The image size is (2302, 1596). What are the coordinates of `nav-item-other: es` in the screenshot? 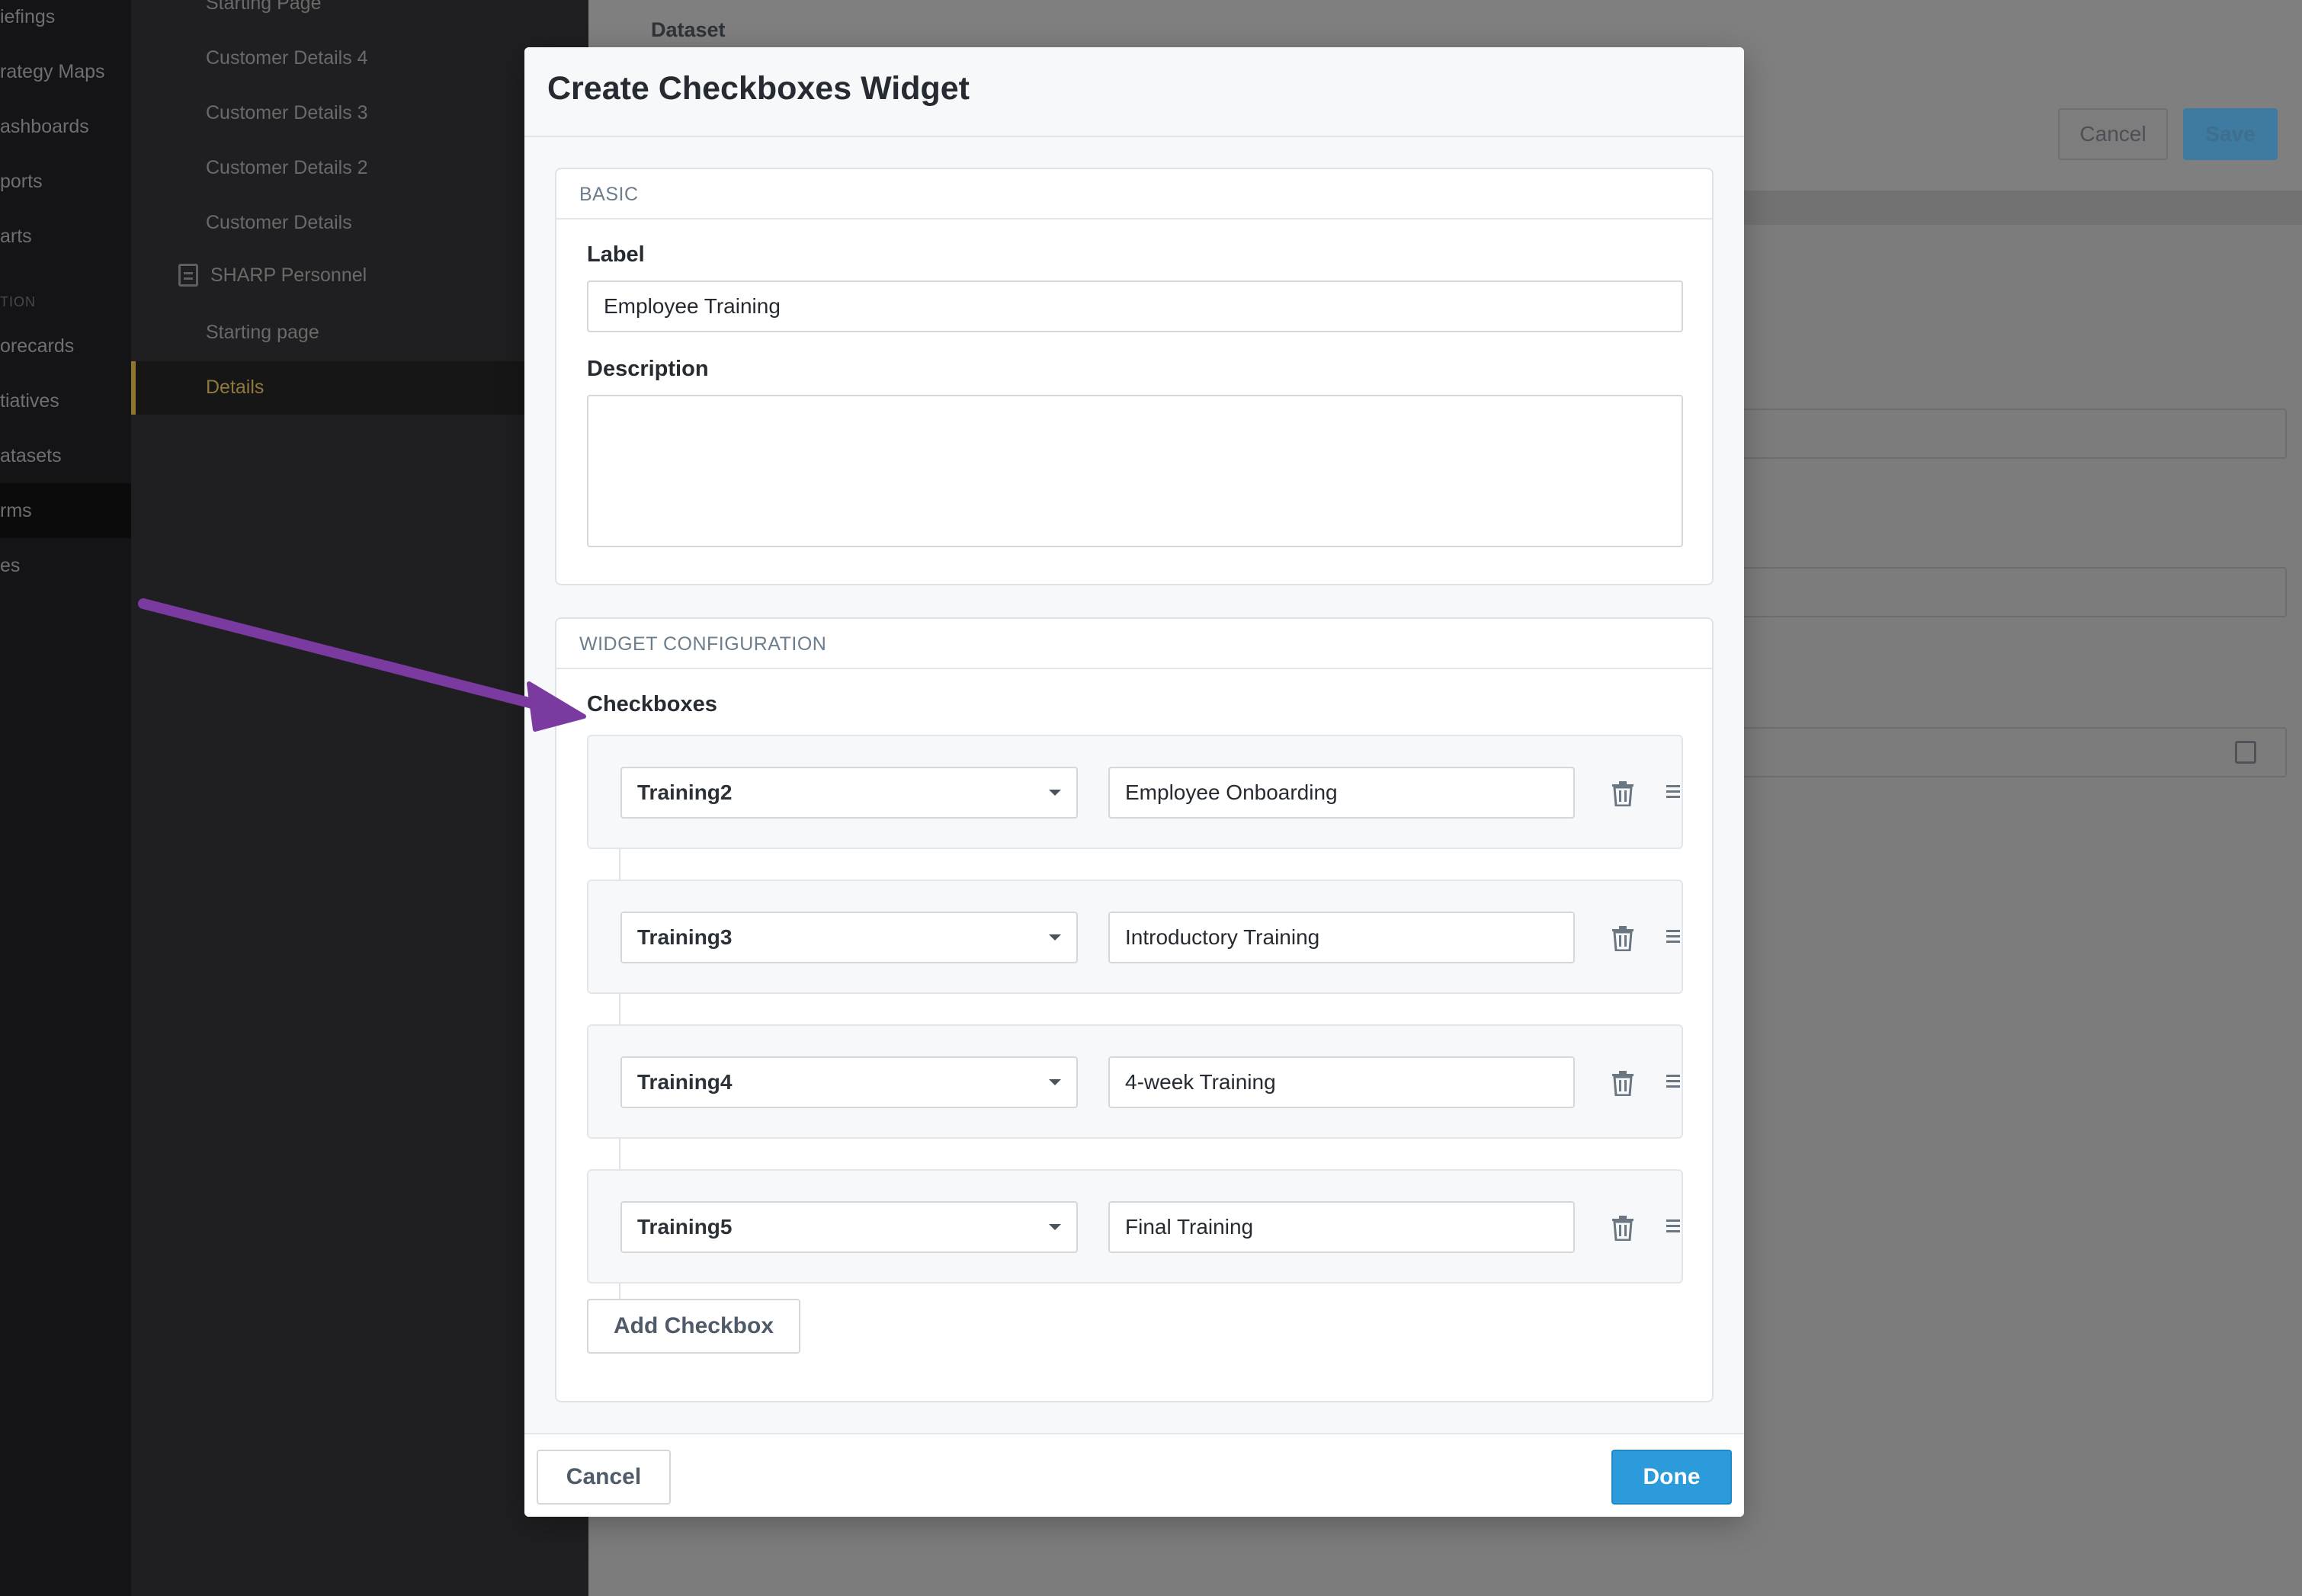 It's located at (65, 565).